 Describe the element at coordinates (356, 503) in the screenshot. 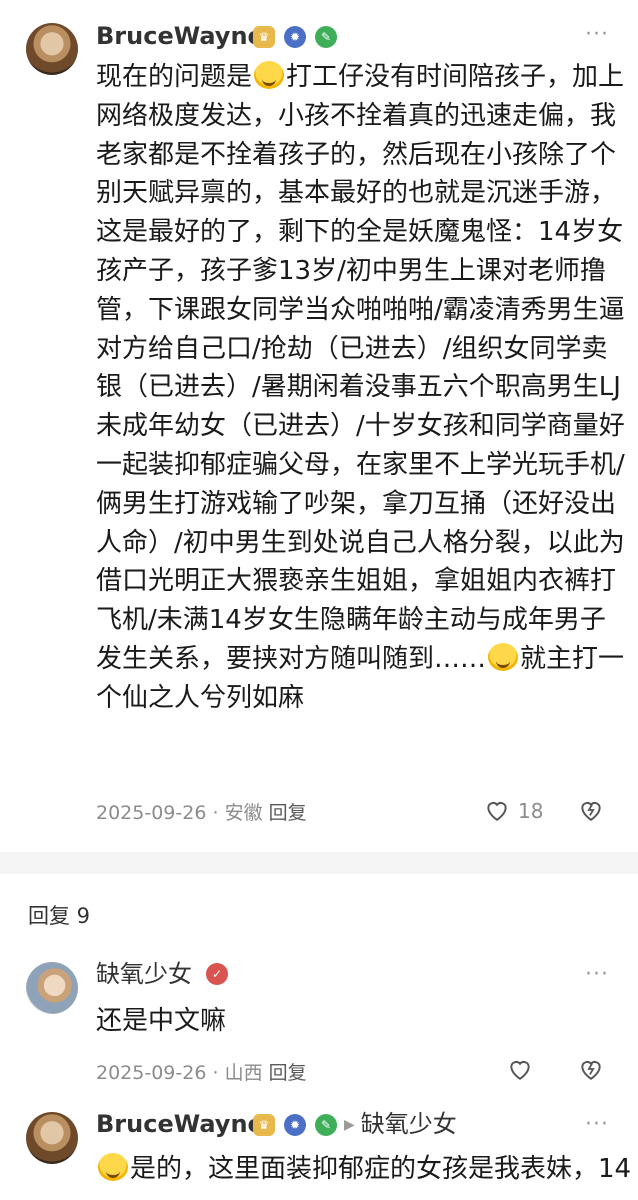

I see `post-body-text: 俩男生打游戏输了吵架，拿刀互捅（还好没出` at that location.